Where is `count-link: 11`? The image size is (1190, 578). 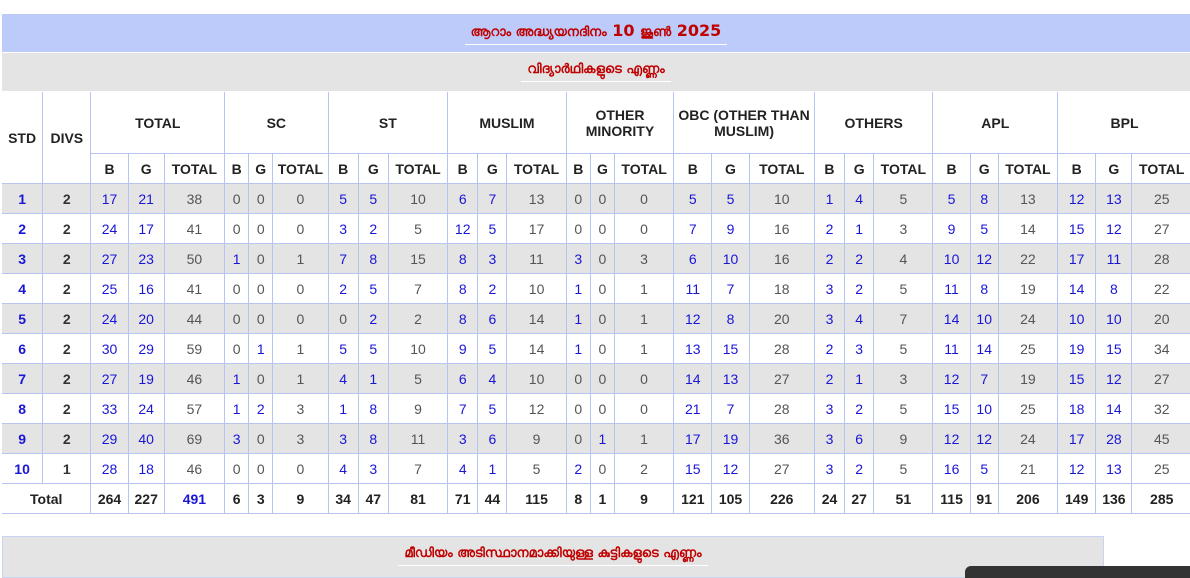 count-link: 11 is located at coordinates (1114, 259).